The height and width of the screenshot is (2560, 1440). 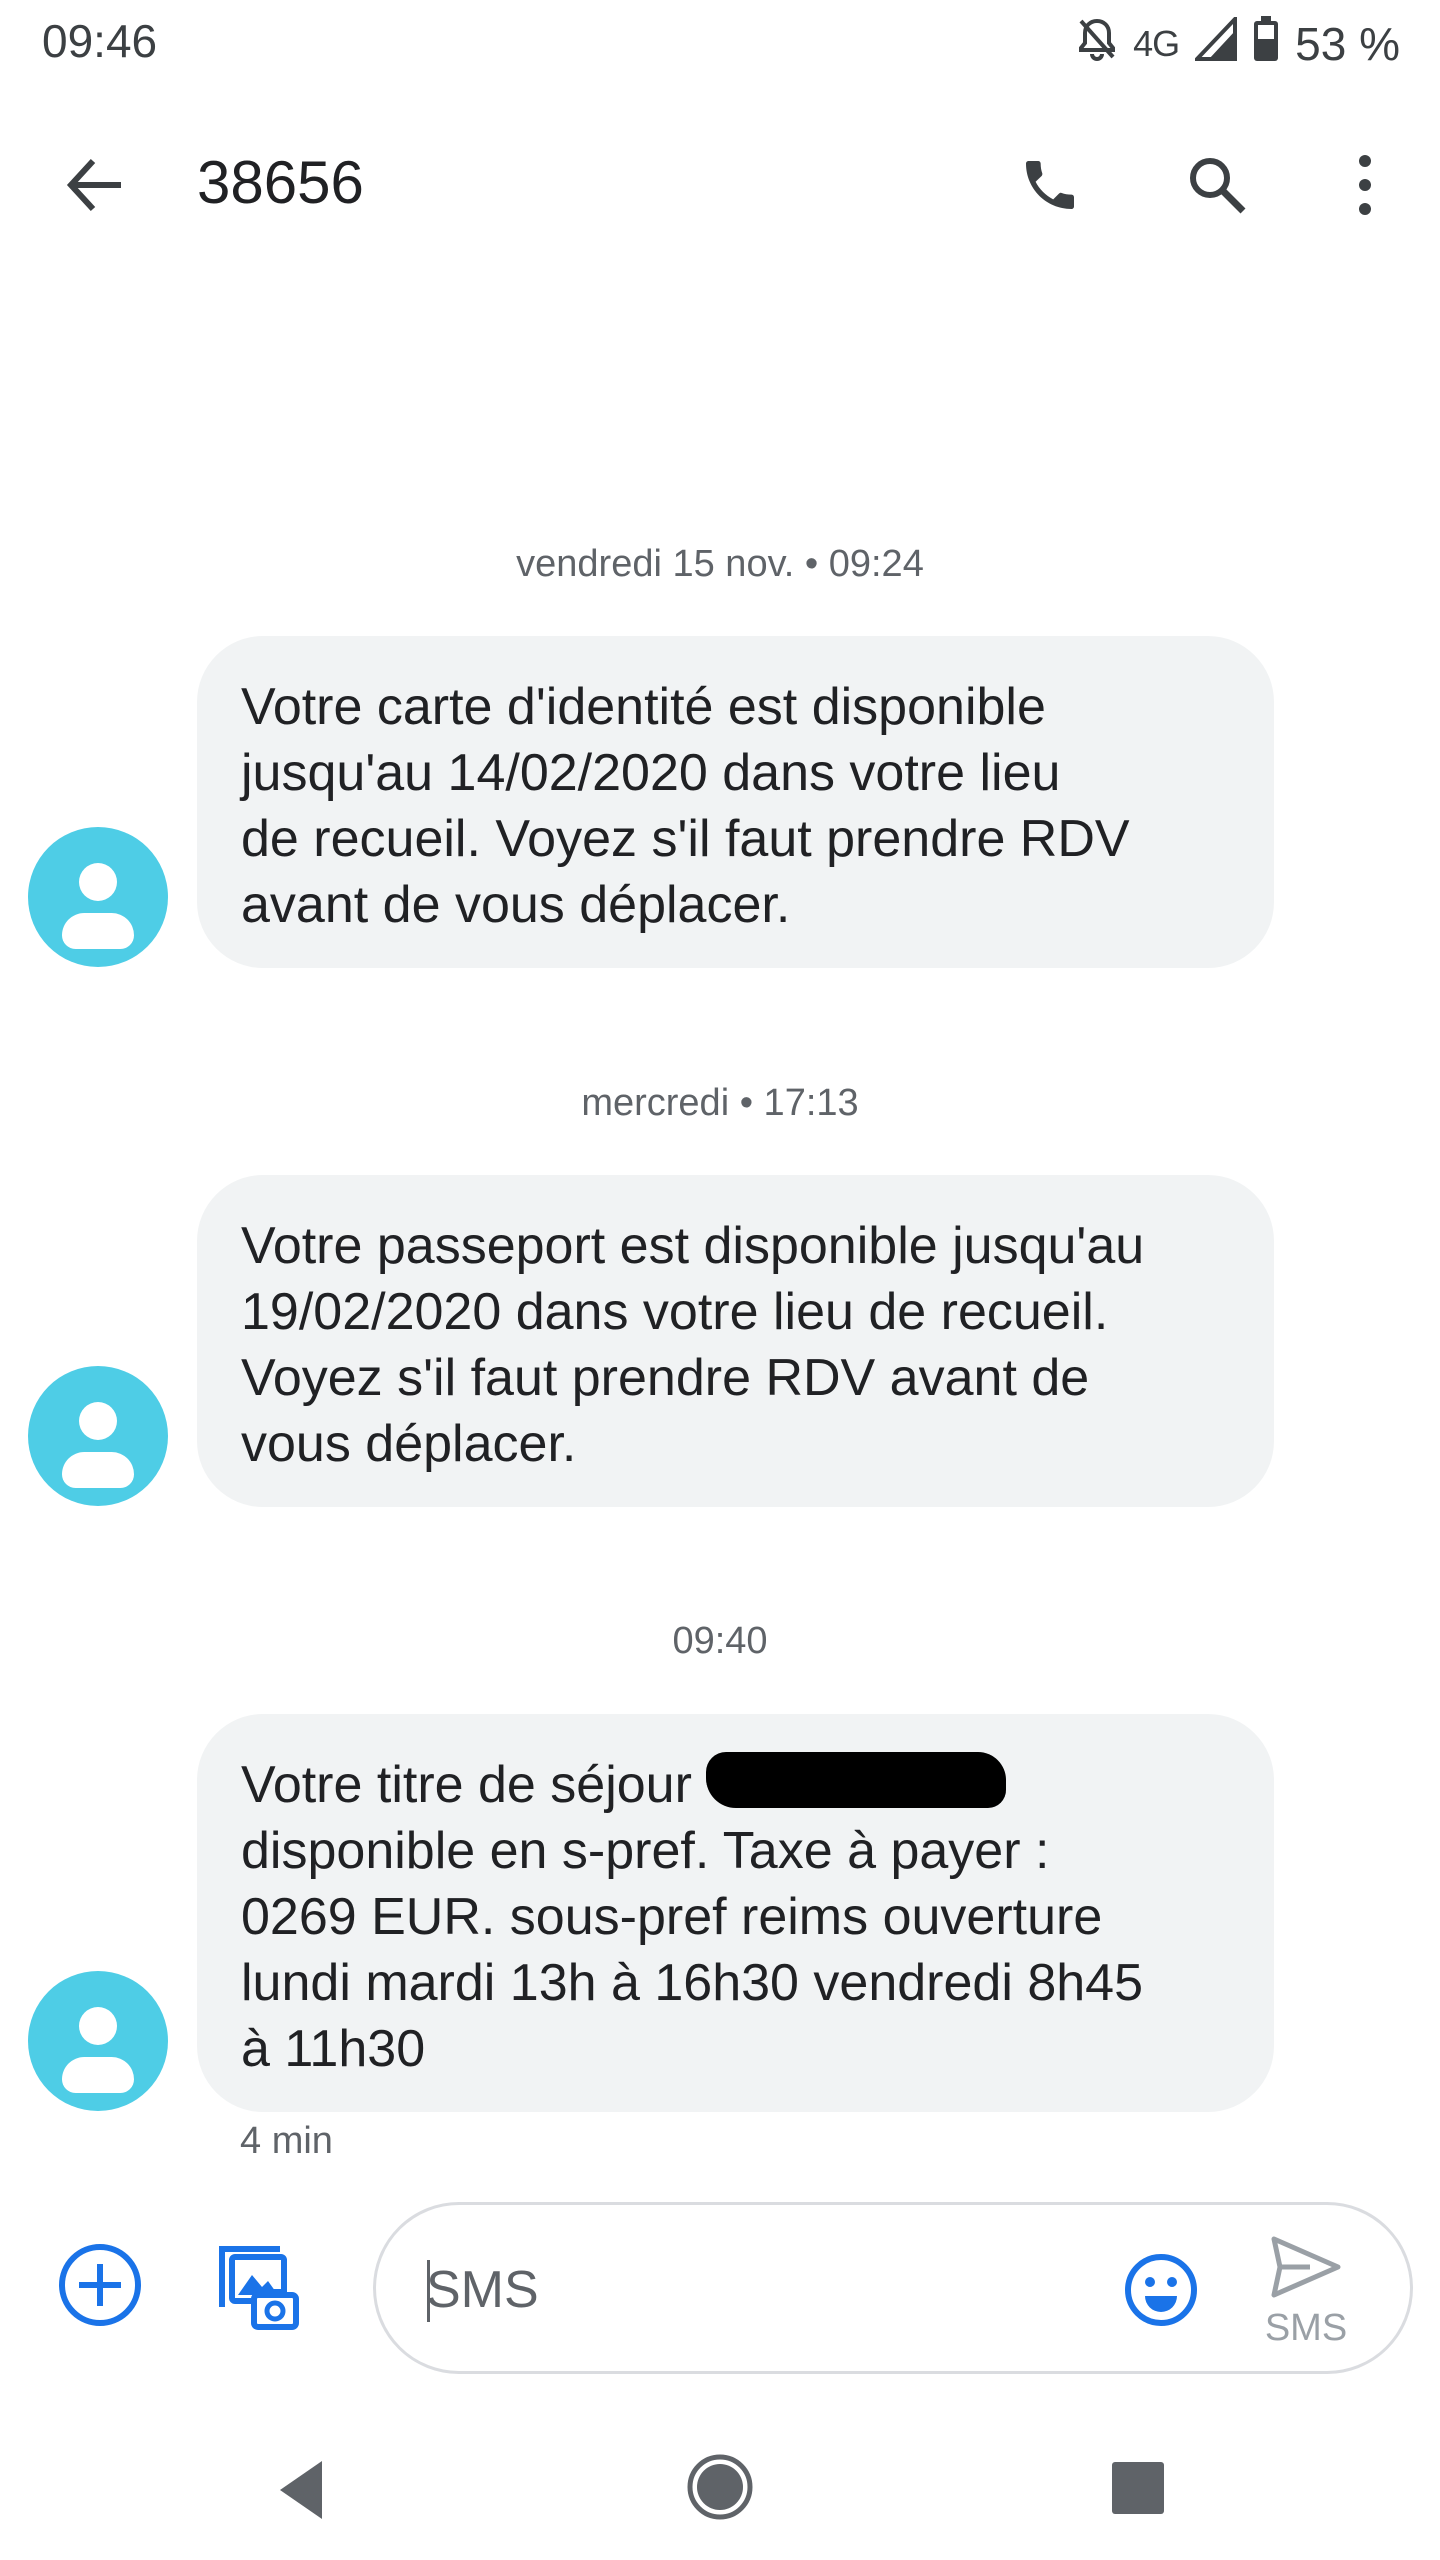 I want to click on nav-home-icon, so click(x=720, y=2487).